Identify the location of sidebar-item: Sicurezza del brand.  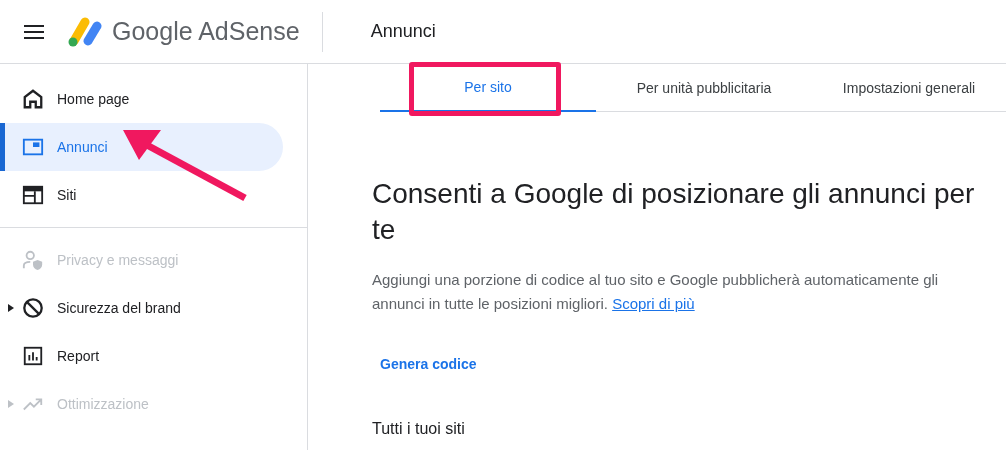
(141, 308).